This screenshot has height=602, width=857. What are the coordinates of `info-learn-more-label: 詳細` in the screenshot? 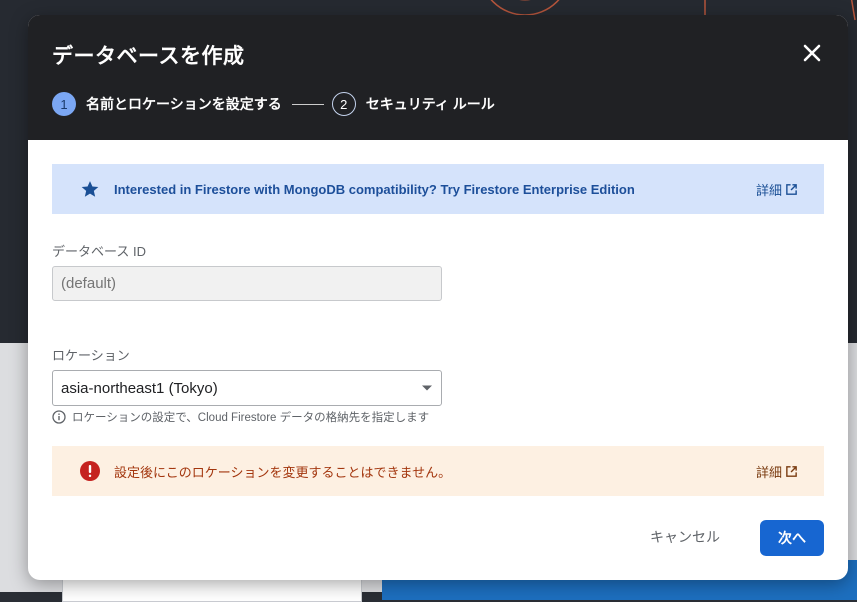 It's located at (768, 190).